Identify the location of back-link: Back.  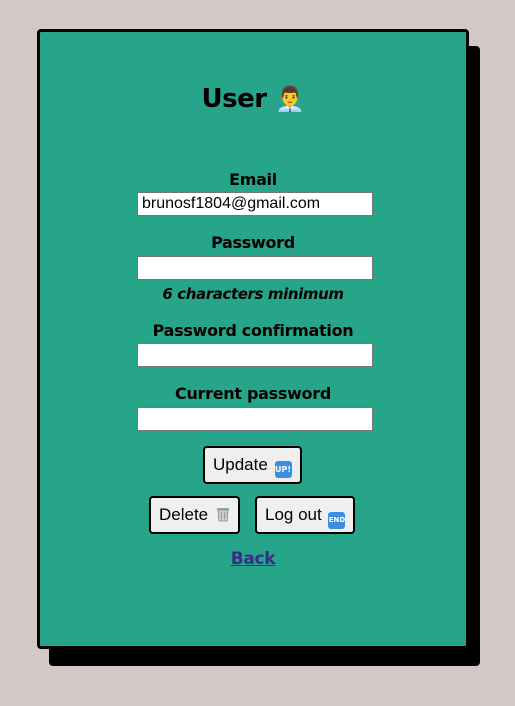
(253, 559).